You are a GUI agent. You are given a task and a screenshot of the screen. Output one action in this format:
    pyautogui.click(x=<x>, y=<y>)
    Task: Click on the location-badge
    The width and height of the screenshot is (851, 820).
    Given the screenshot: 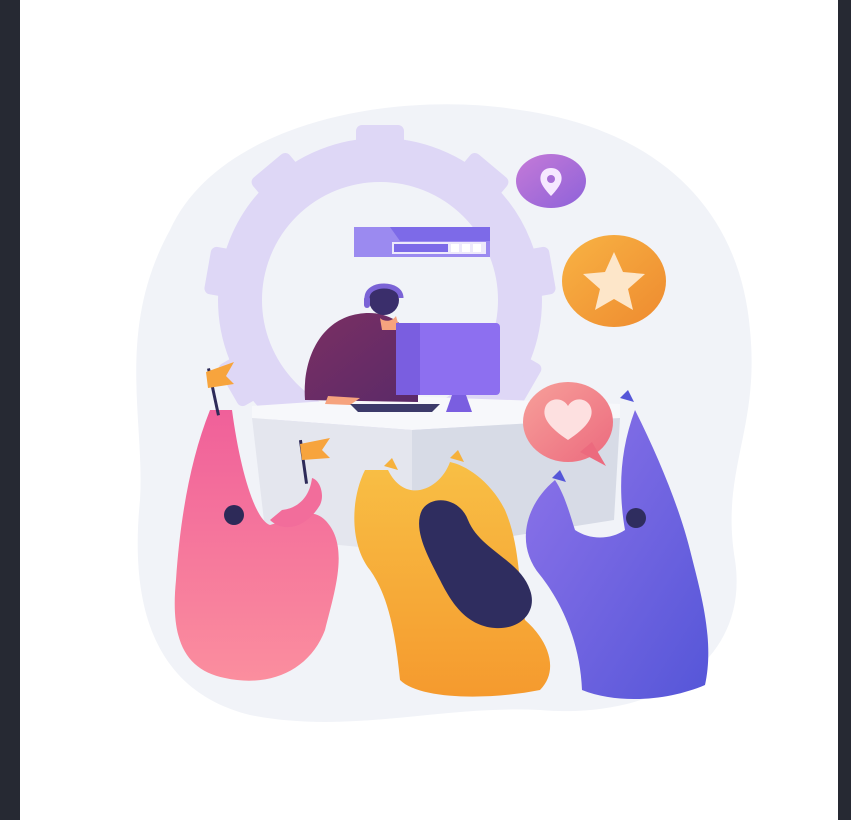 What is the action you would take?
    pyautogui.click(x=551, y=181)
    